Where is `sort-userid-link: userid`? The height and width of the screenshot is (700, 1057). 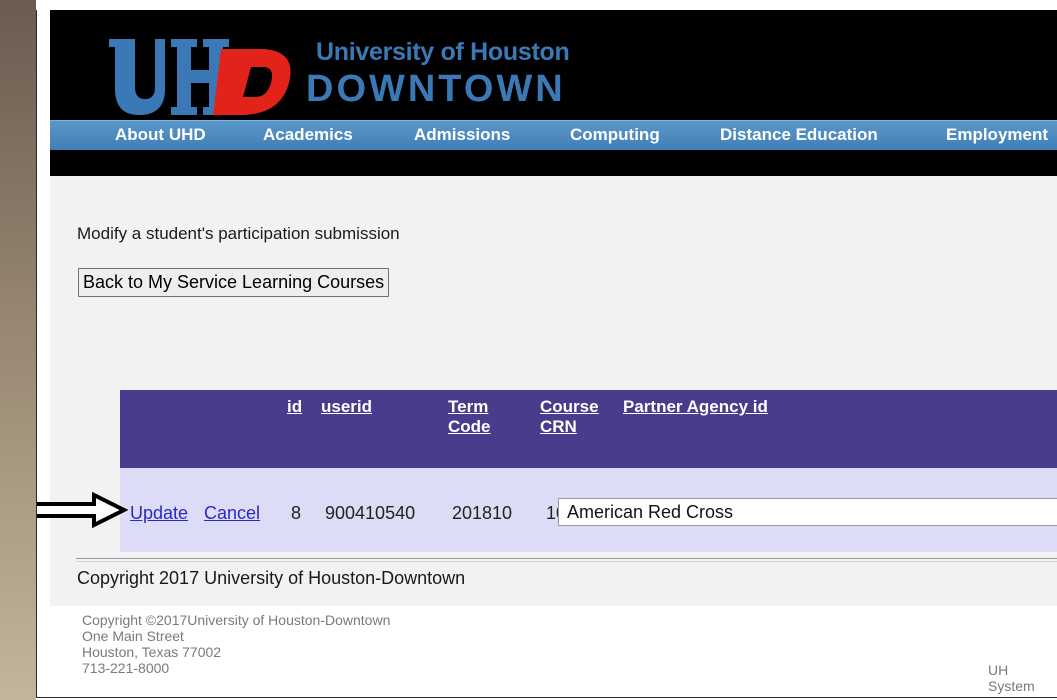 sort-userid-link: userid is located at coordinates (346, 407).